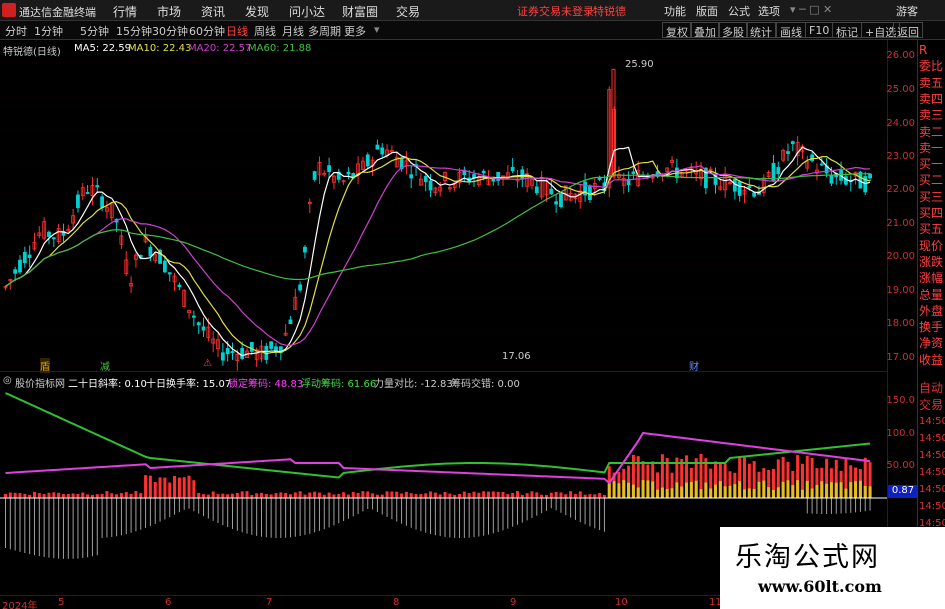  What do you see at coordinates (847, 30) in the screenshot?
I see `mark-button: 标记` at bounding box center [847, 30].